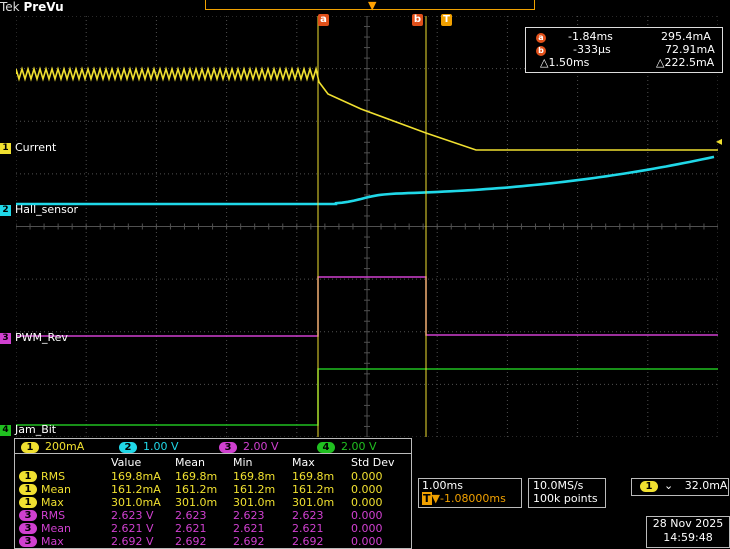 This screenshot has height=549, width=730. What do you see at coordinates (446, 20) in the screenshot?
I see `trigger-marker: T` at bounding box center [446, 20].